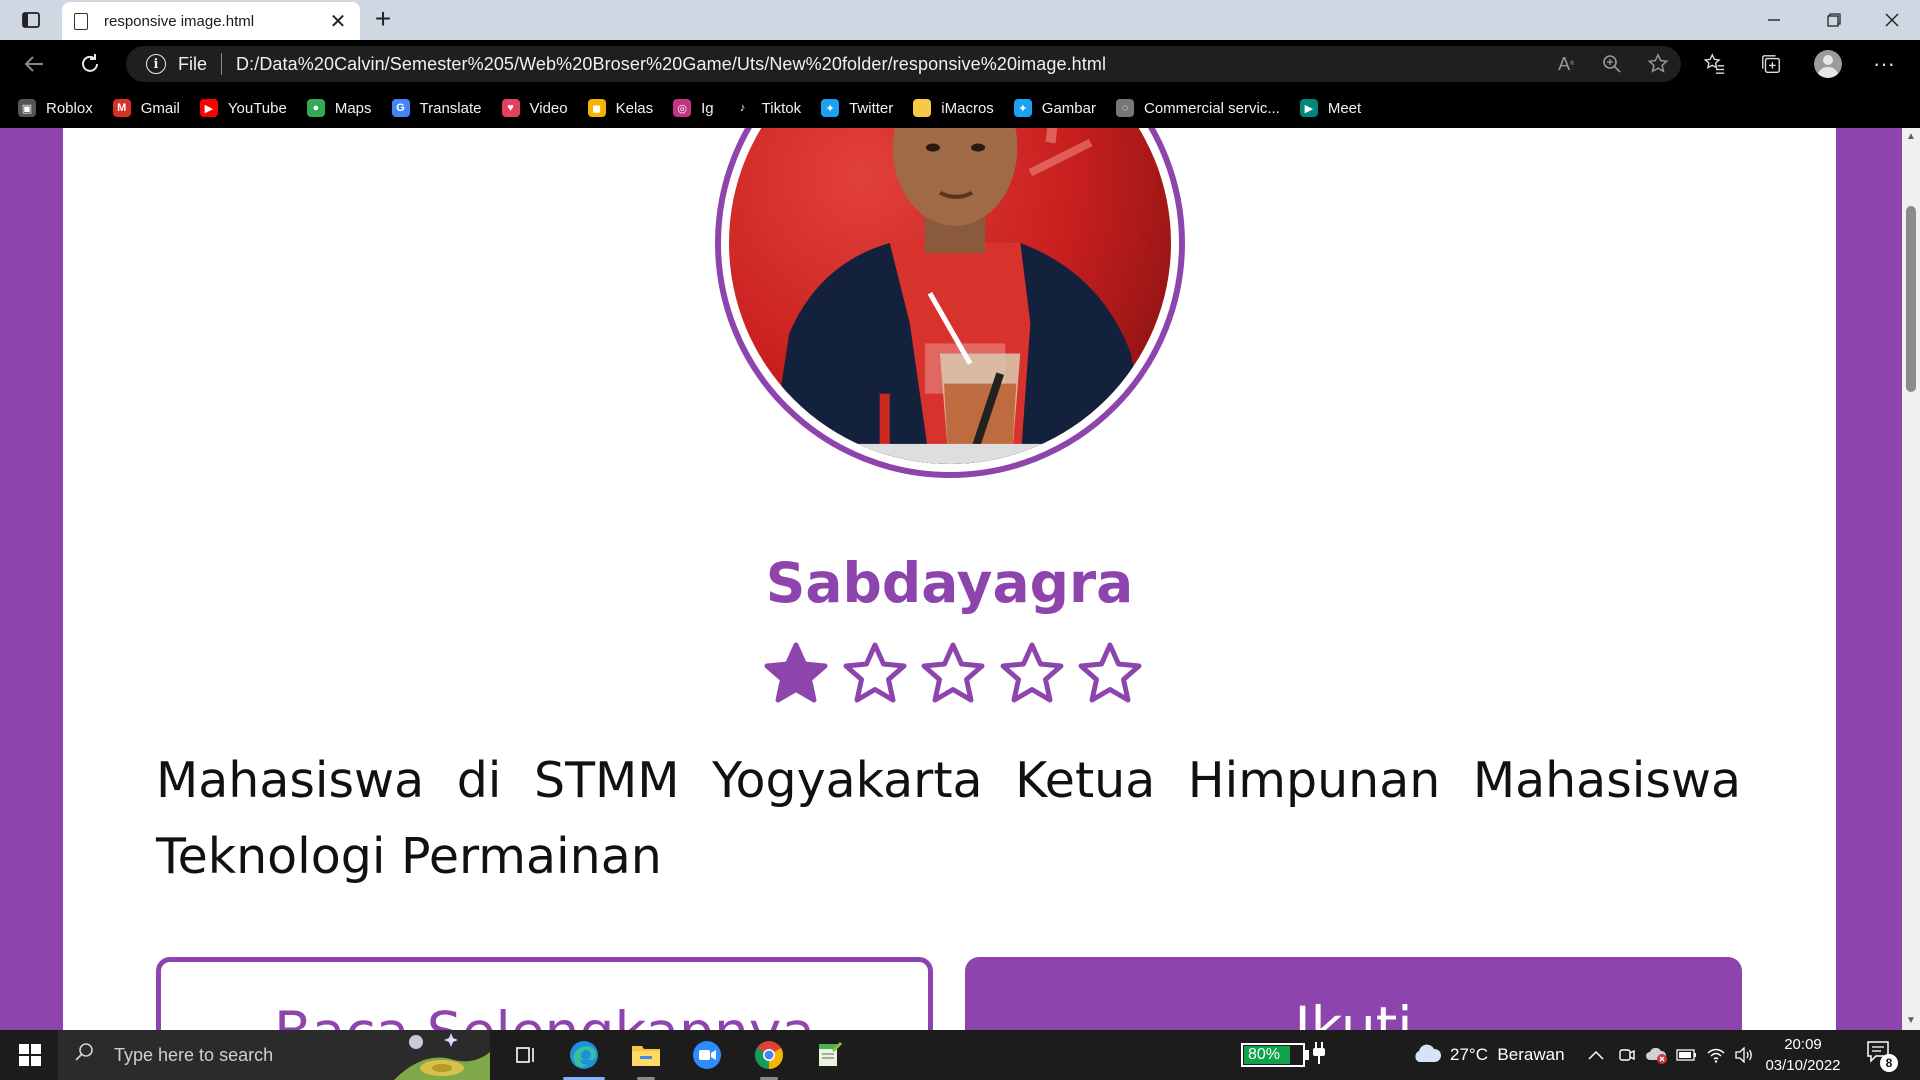 The width and height of the screenshot is (1920, 1080). I want to click on refresh-button, so click(90, 64).